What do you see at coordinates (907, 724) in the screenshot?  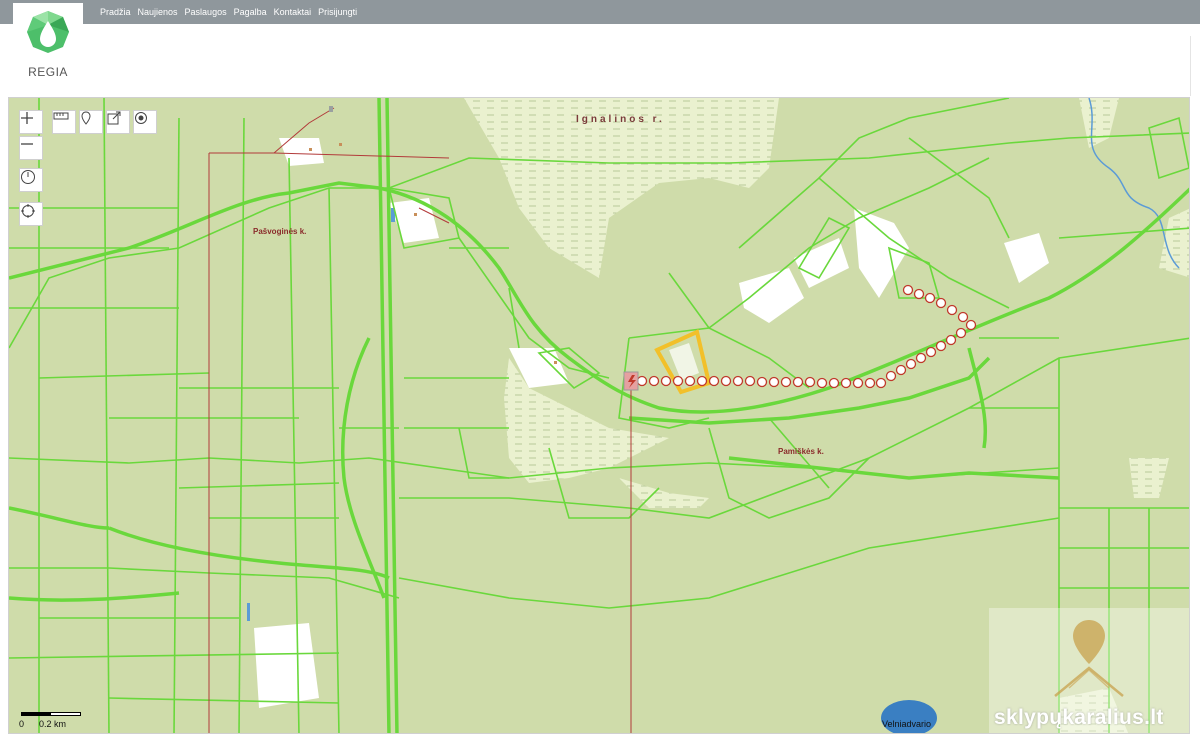 I see `lake-label: Velniadvario` at bounding box center [907, 724].